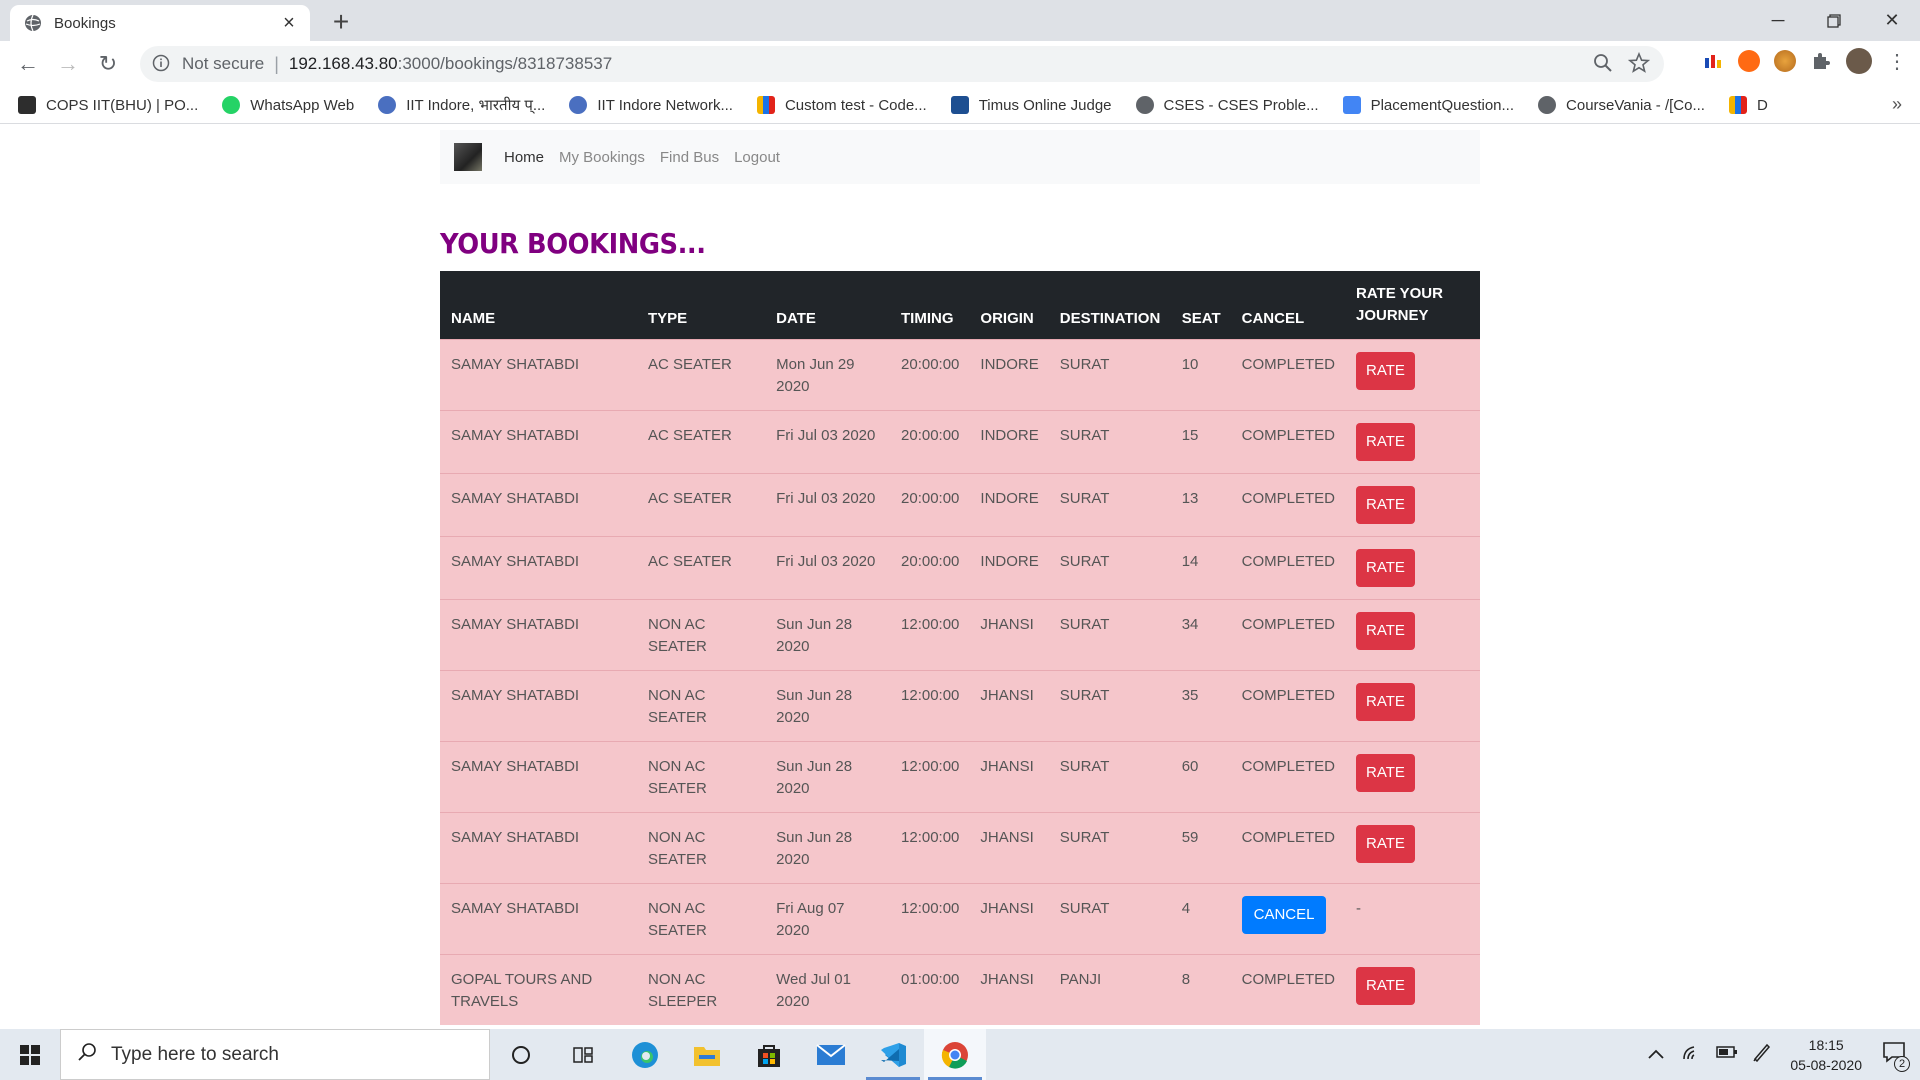  What do you see at coordinates (468, 157) in the screenshot?
I see `brand-logo` at bounding box center [468, 157].